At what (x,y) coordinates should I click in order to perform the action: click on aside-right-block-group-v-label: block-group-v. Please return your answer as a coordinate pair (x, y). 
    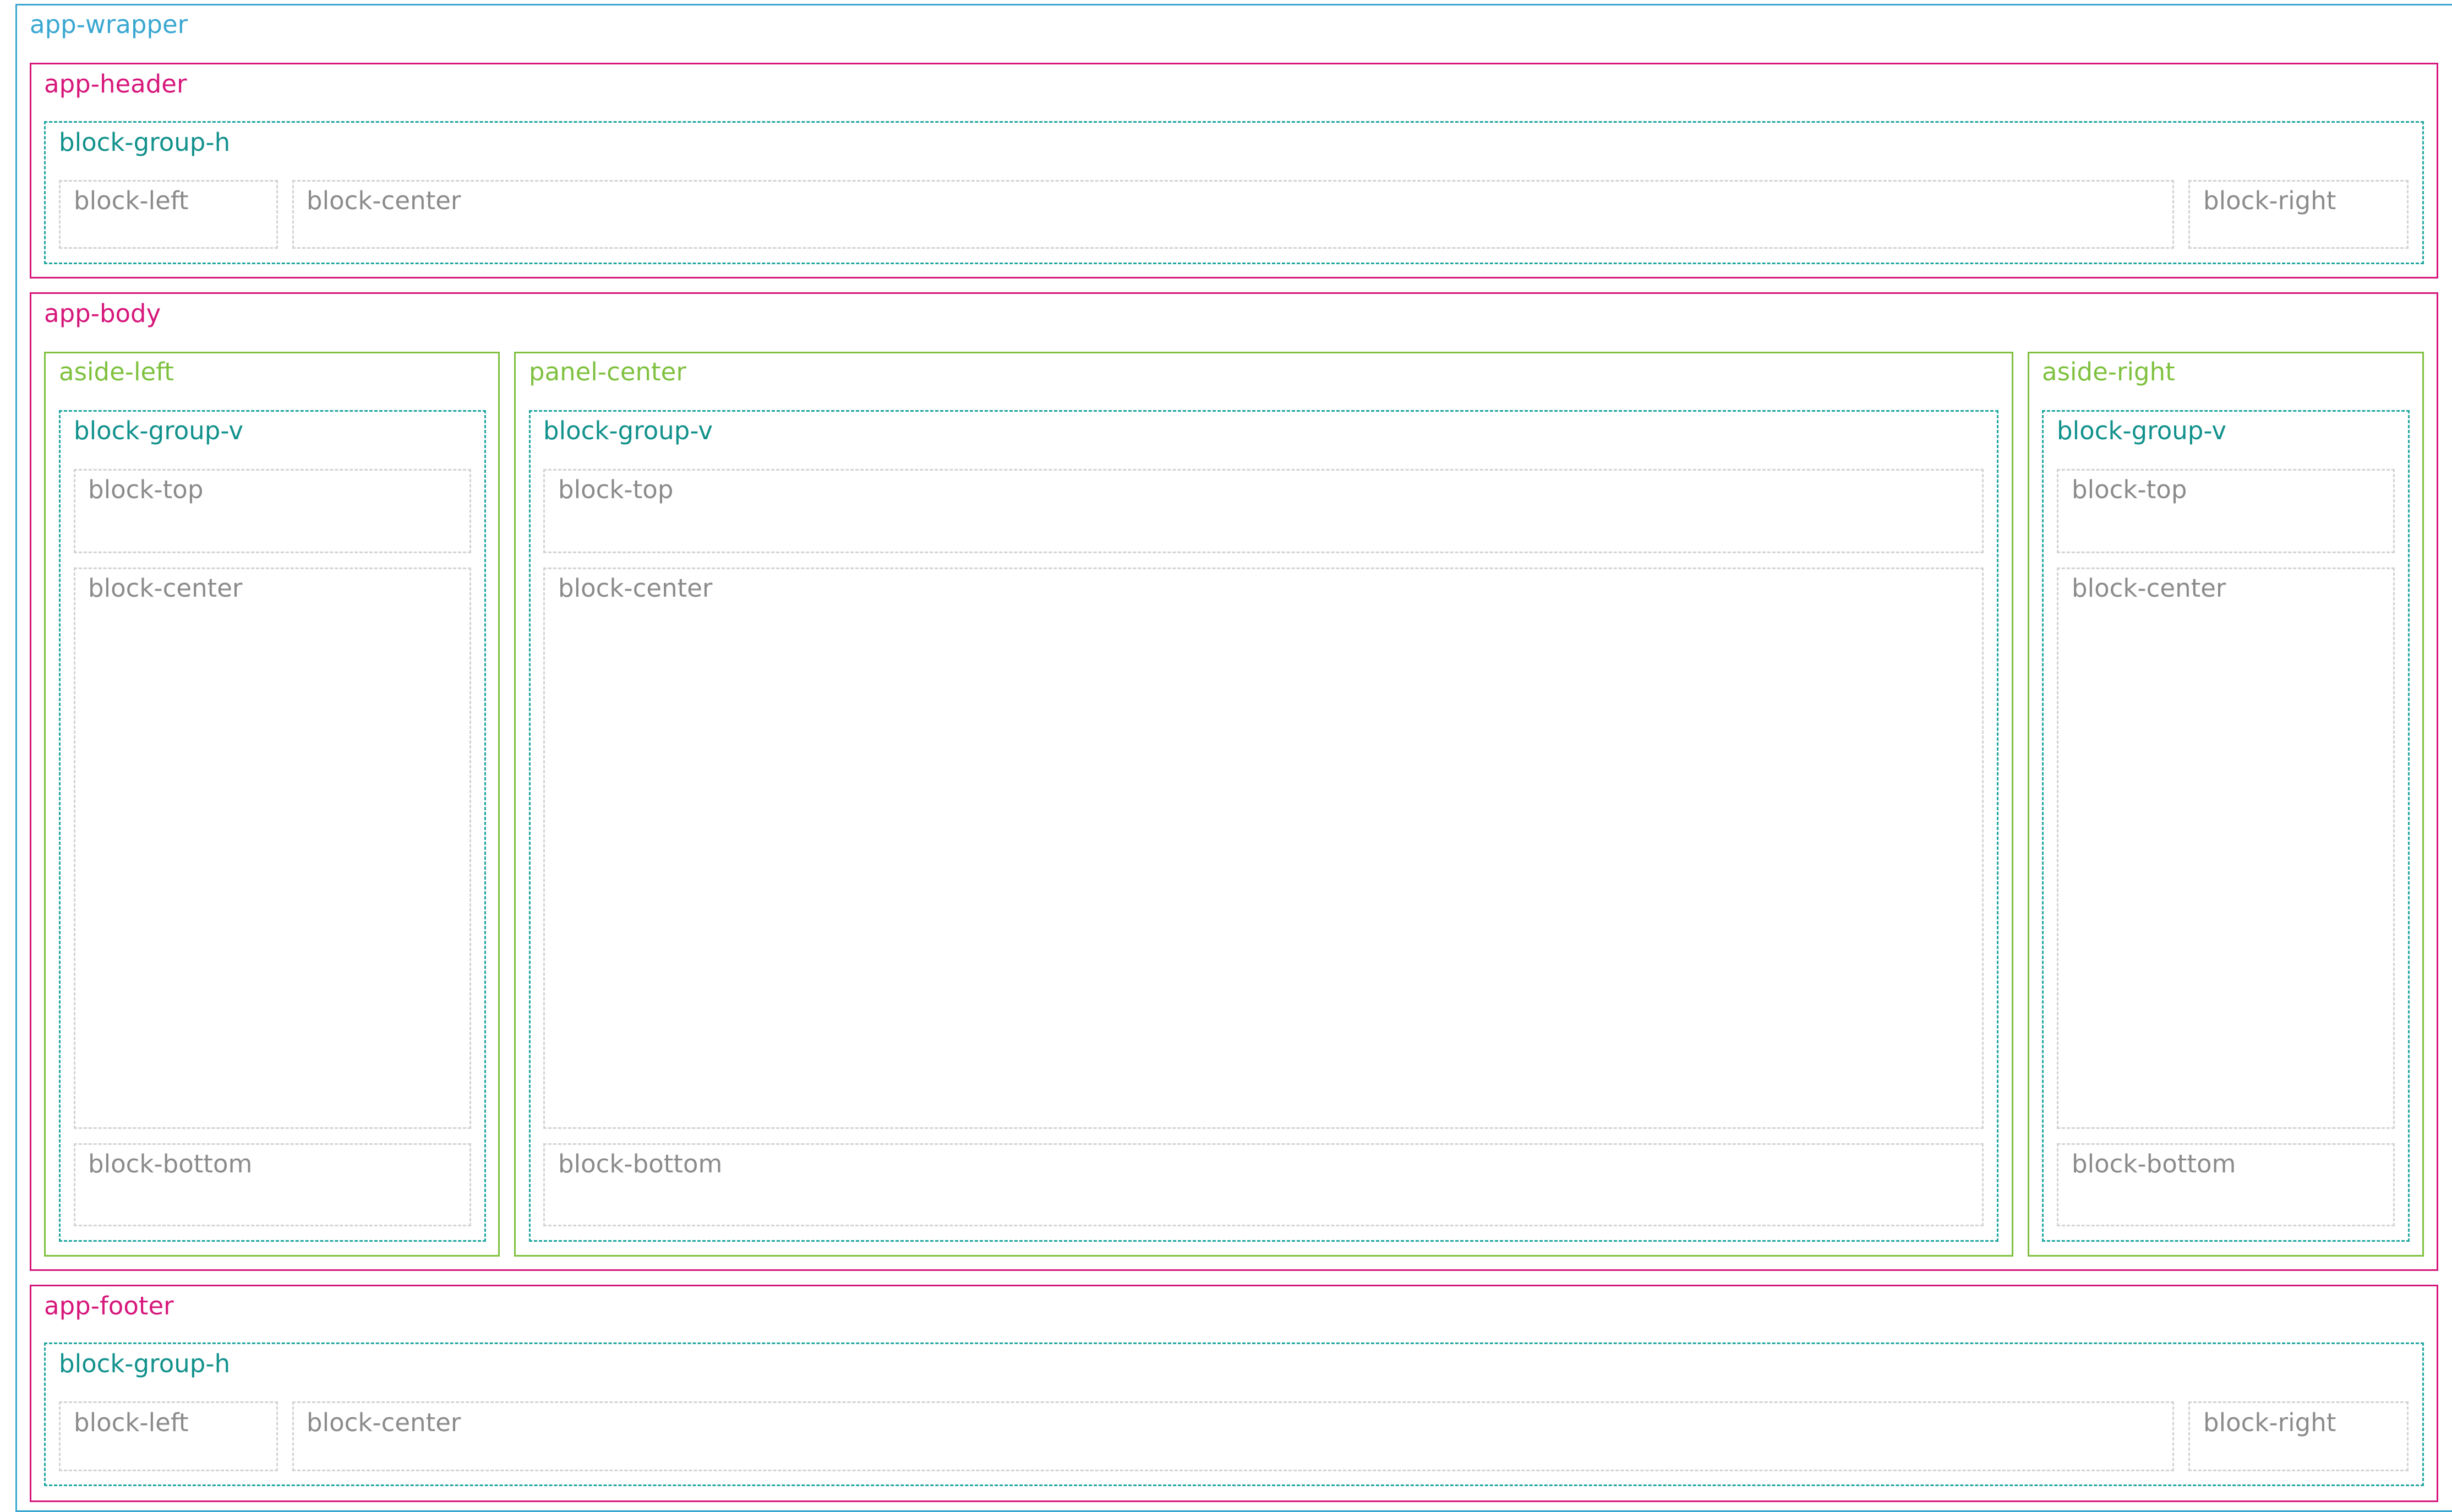
    Looking at the image, I should click on (2141, 430).